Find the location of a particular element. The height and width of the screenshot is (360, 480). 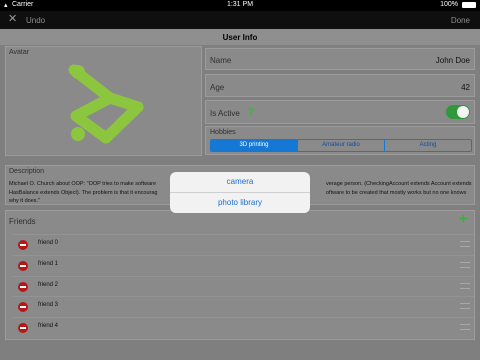

status-bar: ▴ Carrier 1:31 PM 100% is located at coordinates (240, 5).